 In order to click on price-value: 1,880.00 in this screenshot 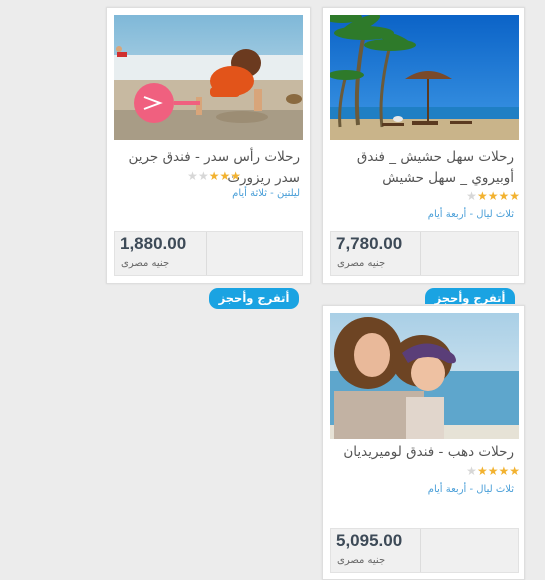, I will do `click(153, 243)`.